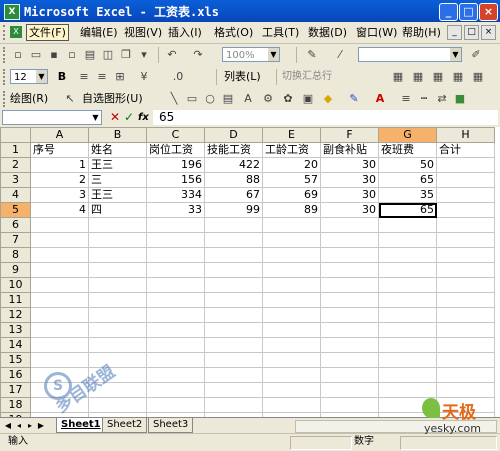 The image size is (500, 451). Describe the element at coordinates (59, 150) in the screenshot. I see `cell: 序号` at that location.